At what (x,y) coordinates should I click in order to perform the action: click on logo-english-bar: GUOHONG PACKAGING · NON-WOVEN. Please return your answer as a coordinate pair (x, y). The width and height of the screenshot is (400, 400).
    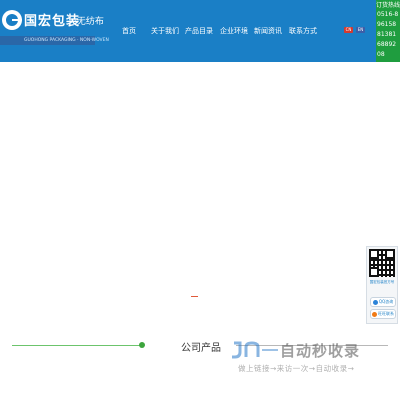
    Looking at the image, I should click on (54, 40).